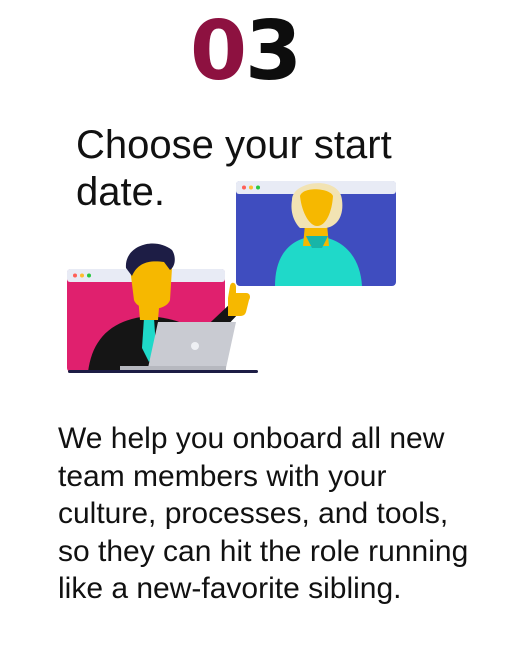 This screenshot has width=524, height=670. I want to click on laptop-icon, so click(163, 347).